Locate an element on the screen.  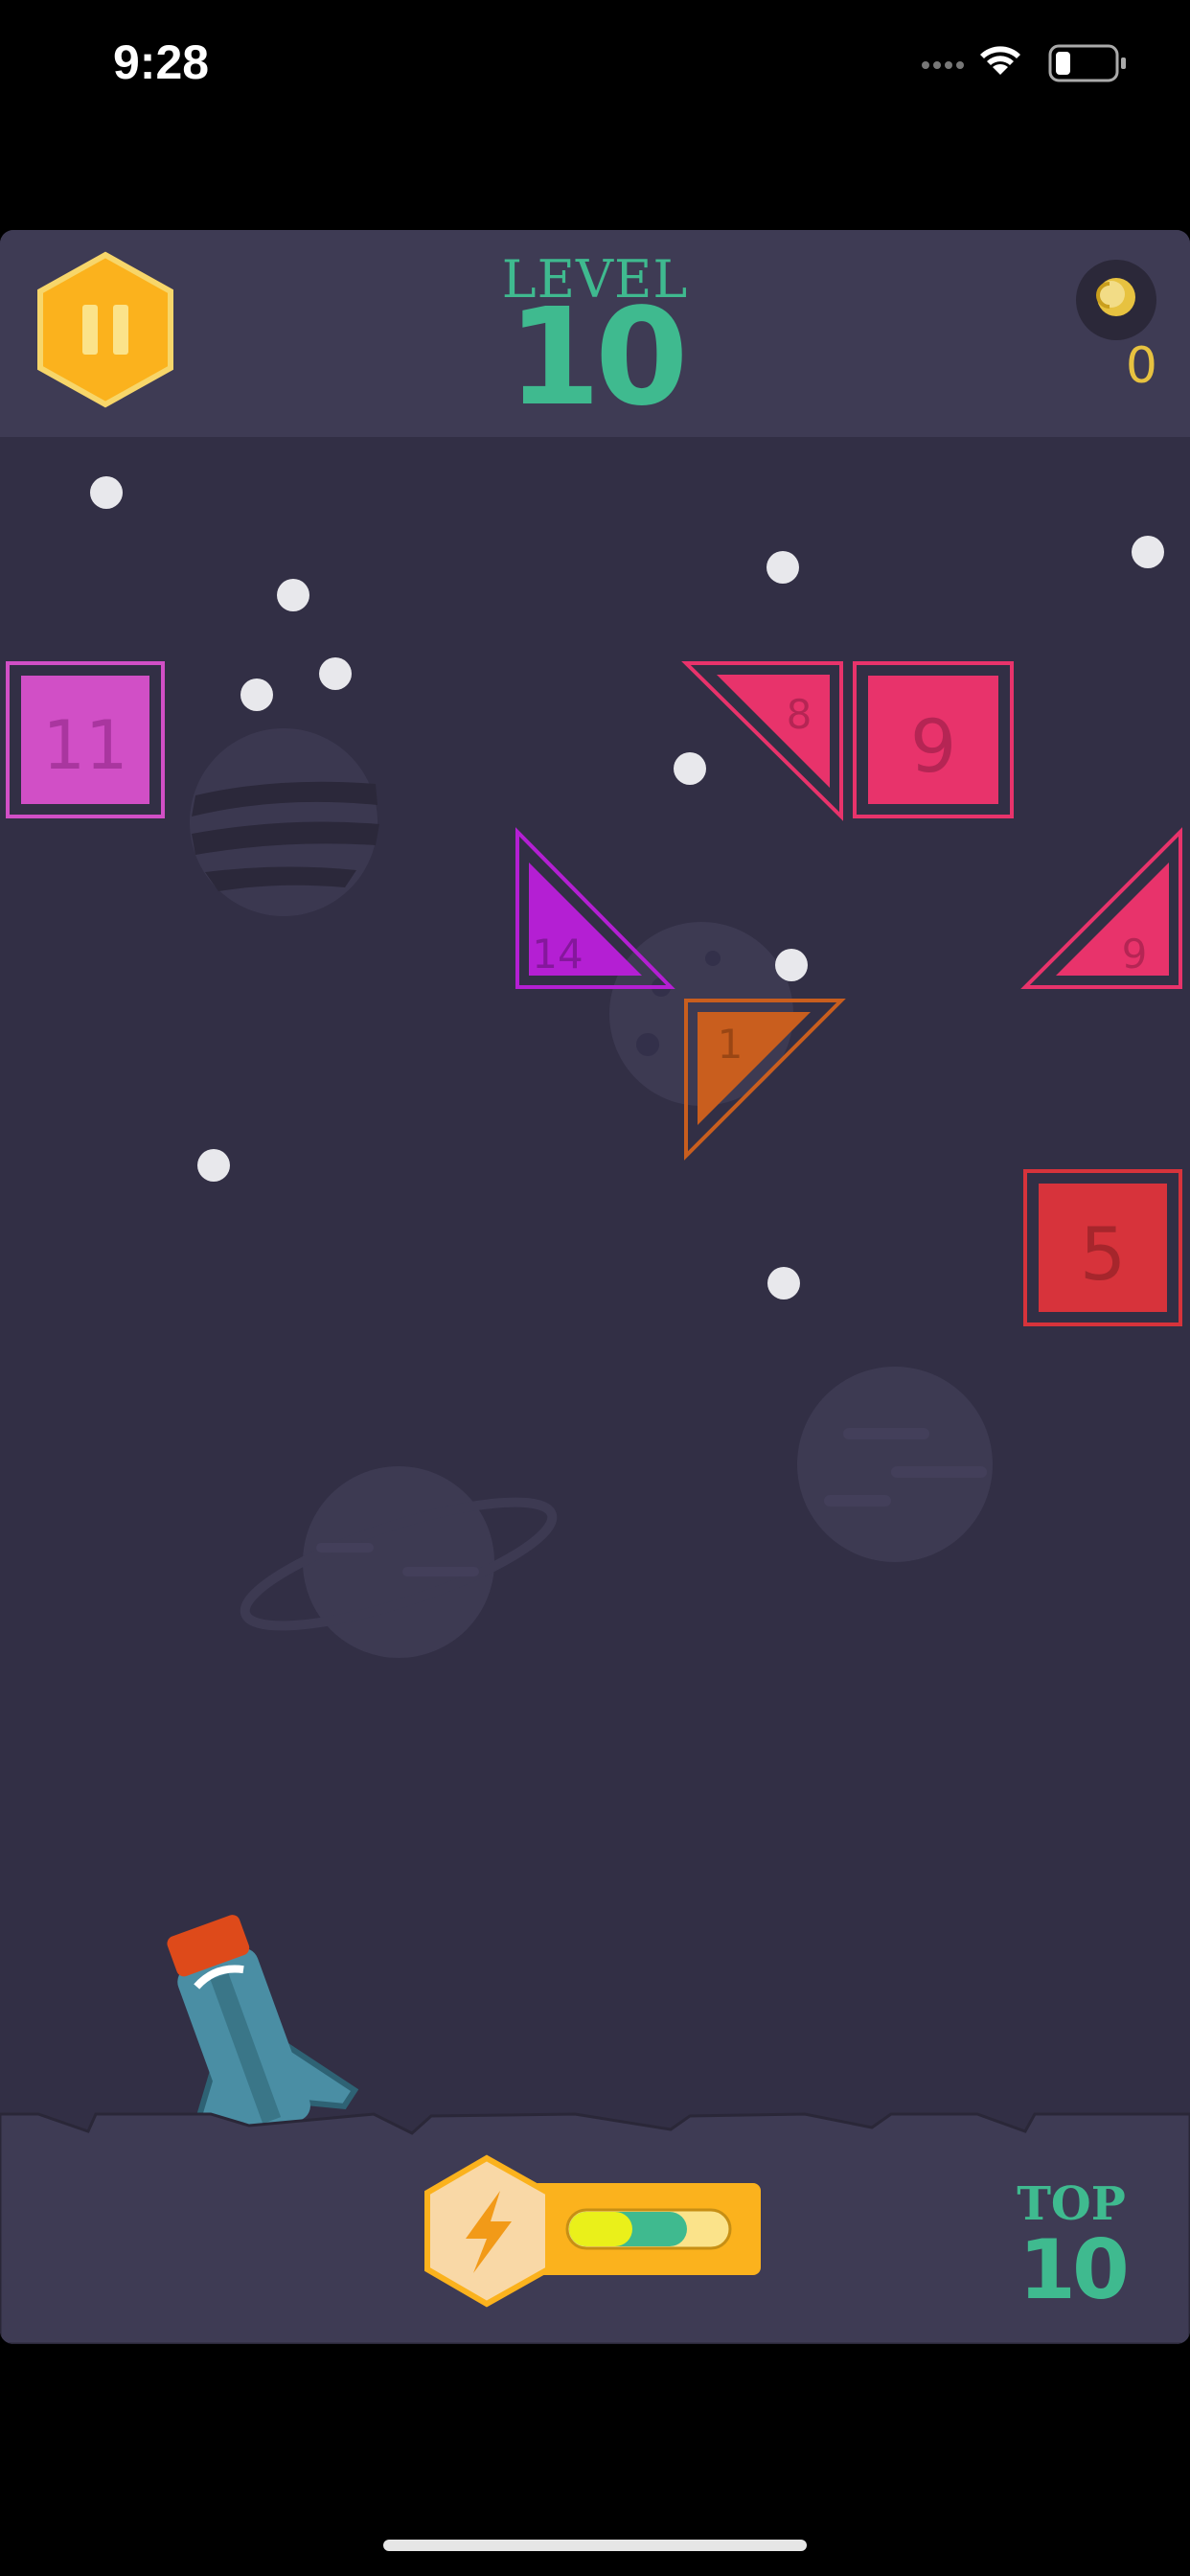
block-number: 8 is located at coordinates (800, 714).